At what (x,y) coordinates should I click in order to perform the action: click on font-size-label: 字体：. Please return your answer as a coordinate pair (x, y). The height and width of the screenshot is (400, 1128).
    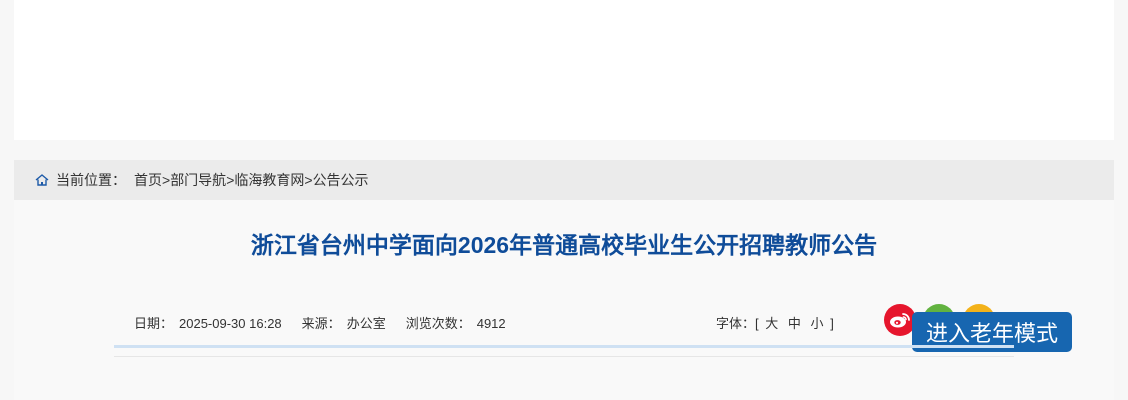
    Looking at the image, I should click on (736, 323).